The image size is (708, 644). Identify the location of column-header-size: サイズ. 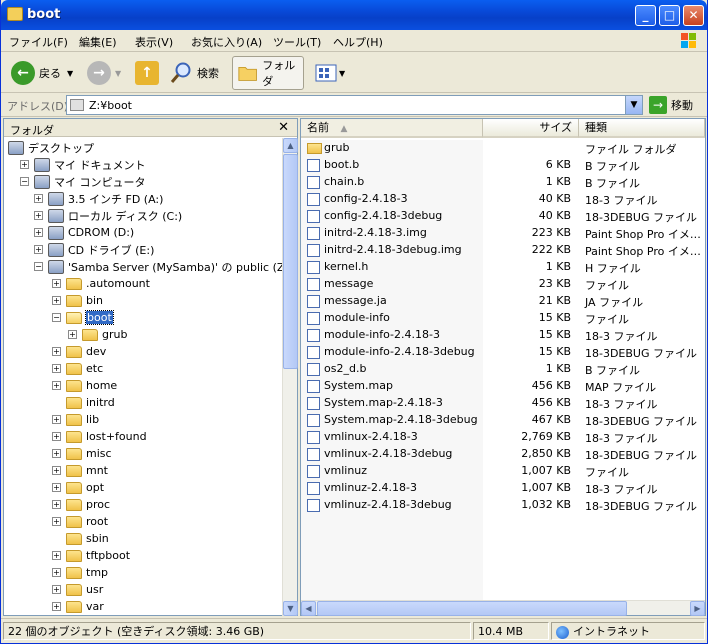
(531, 128).